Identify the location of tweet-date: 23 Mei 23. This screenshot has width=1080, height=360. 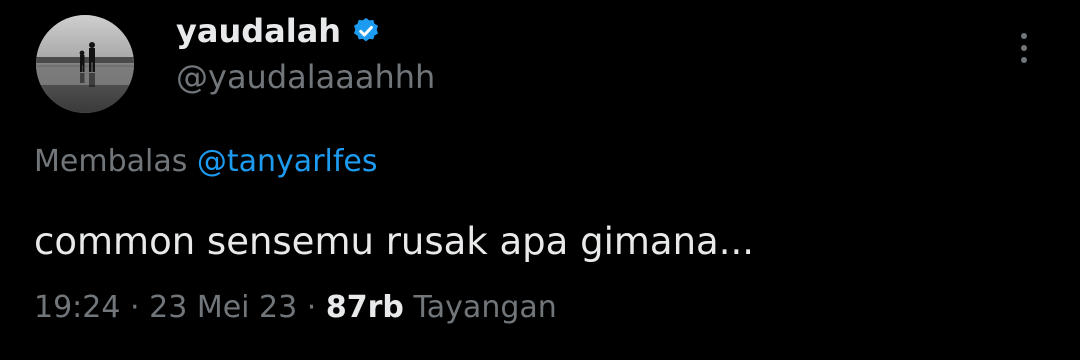
(223, 307).